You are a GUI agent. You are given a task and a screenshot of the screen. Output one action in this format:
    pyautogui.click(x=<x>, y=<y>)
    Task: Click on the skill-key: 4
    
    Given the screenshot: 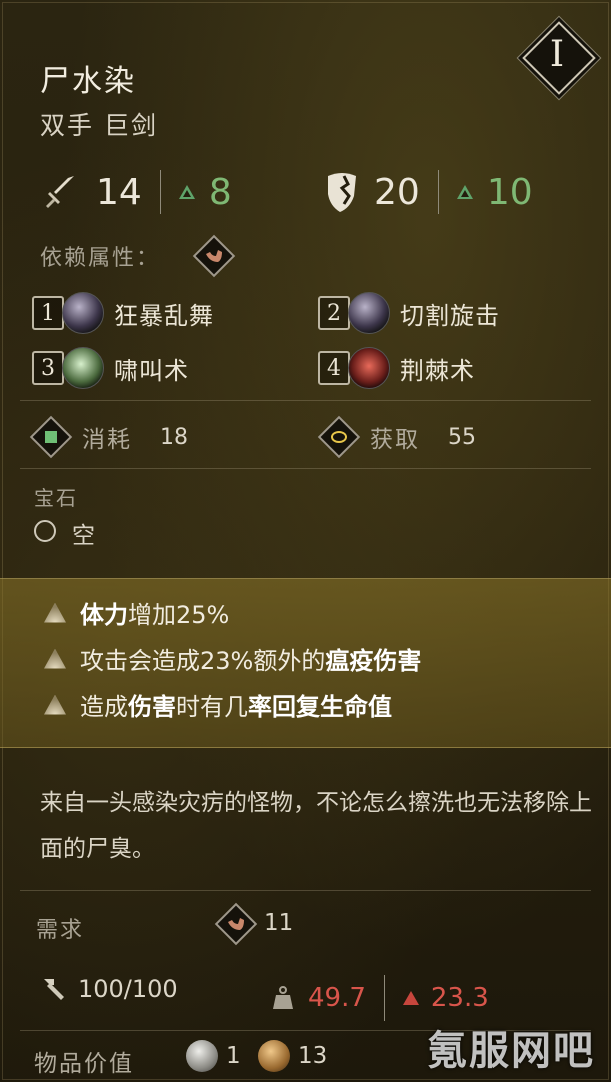 What is the action you would take?
    pyautogui.click(x=334, y=368)
    